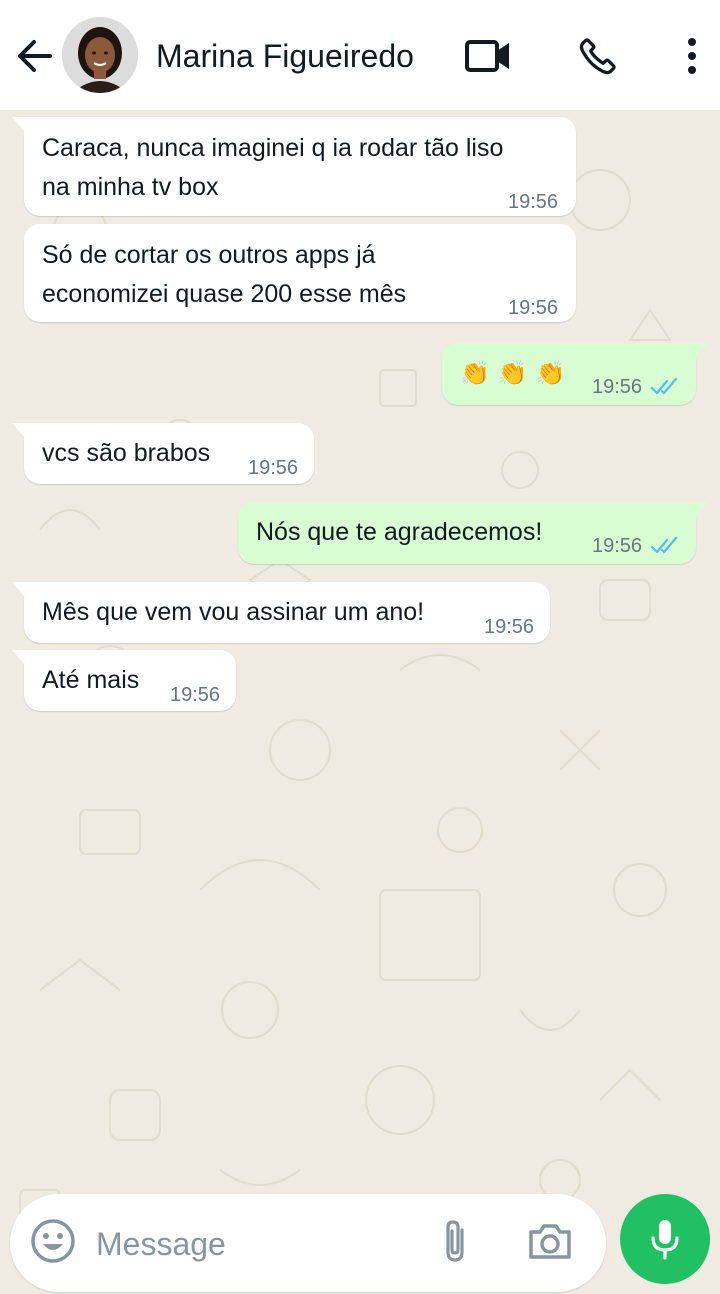  I want to click on phone-call-icon, so click(598, 56).